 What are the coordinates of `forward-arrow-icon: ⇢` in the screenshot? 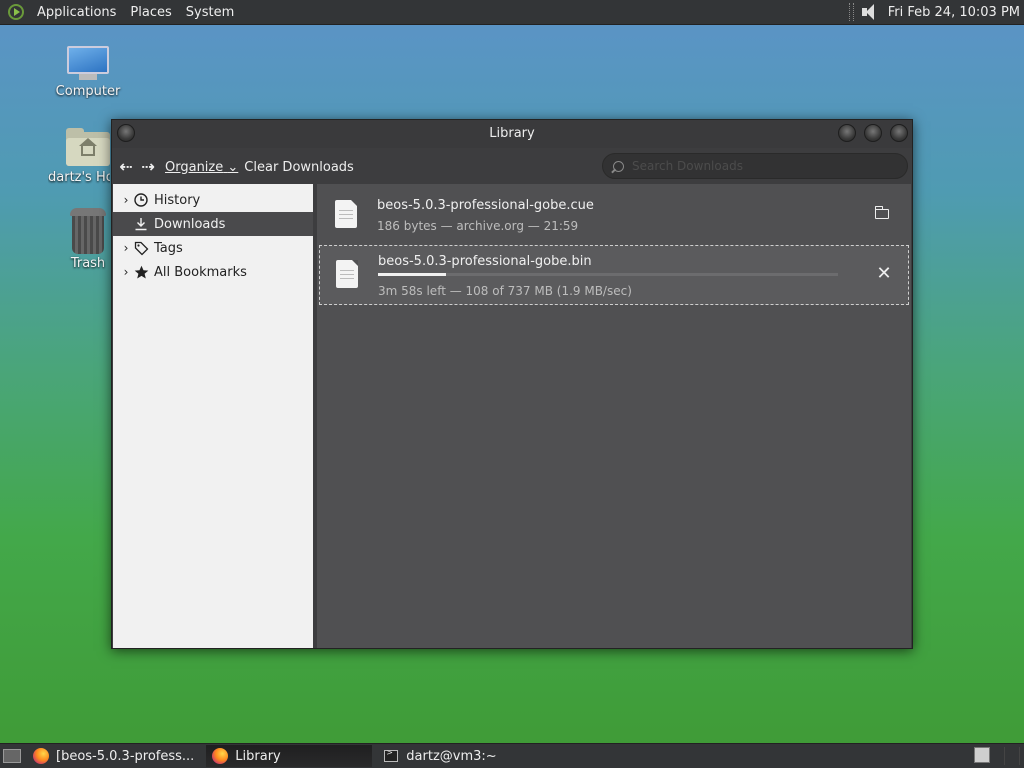 It's located at (148, 167).